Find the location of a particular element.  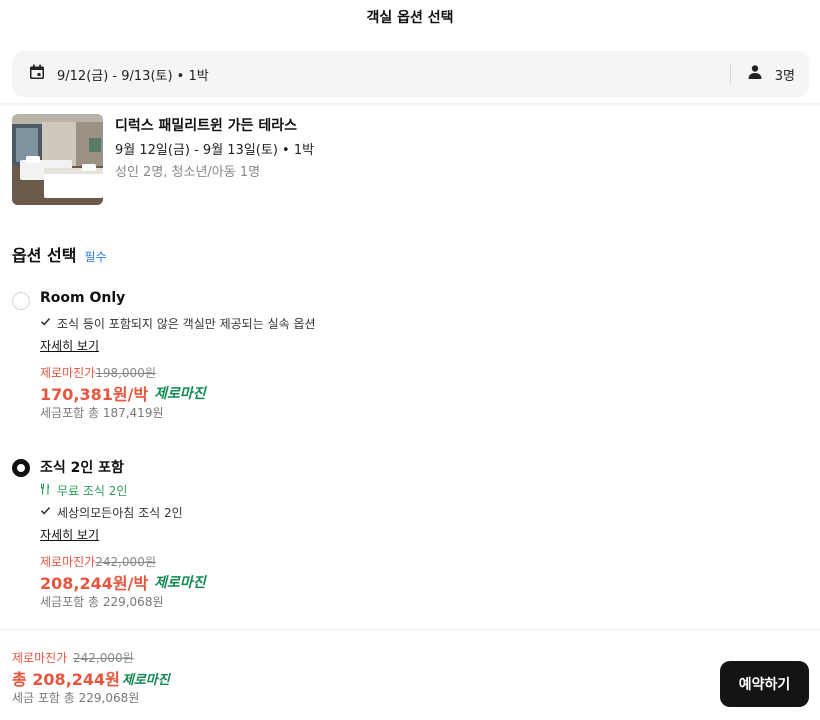

search-bar: 9/12(금) - 9/13(토) • 1박 3명 is located at coordinates (410, 74).